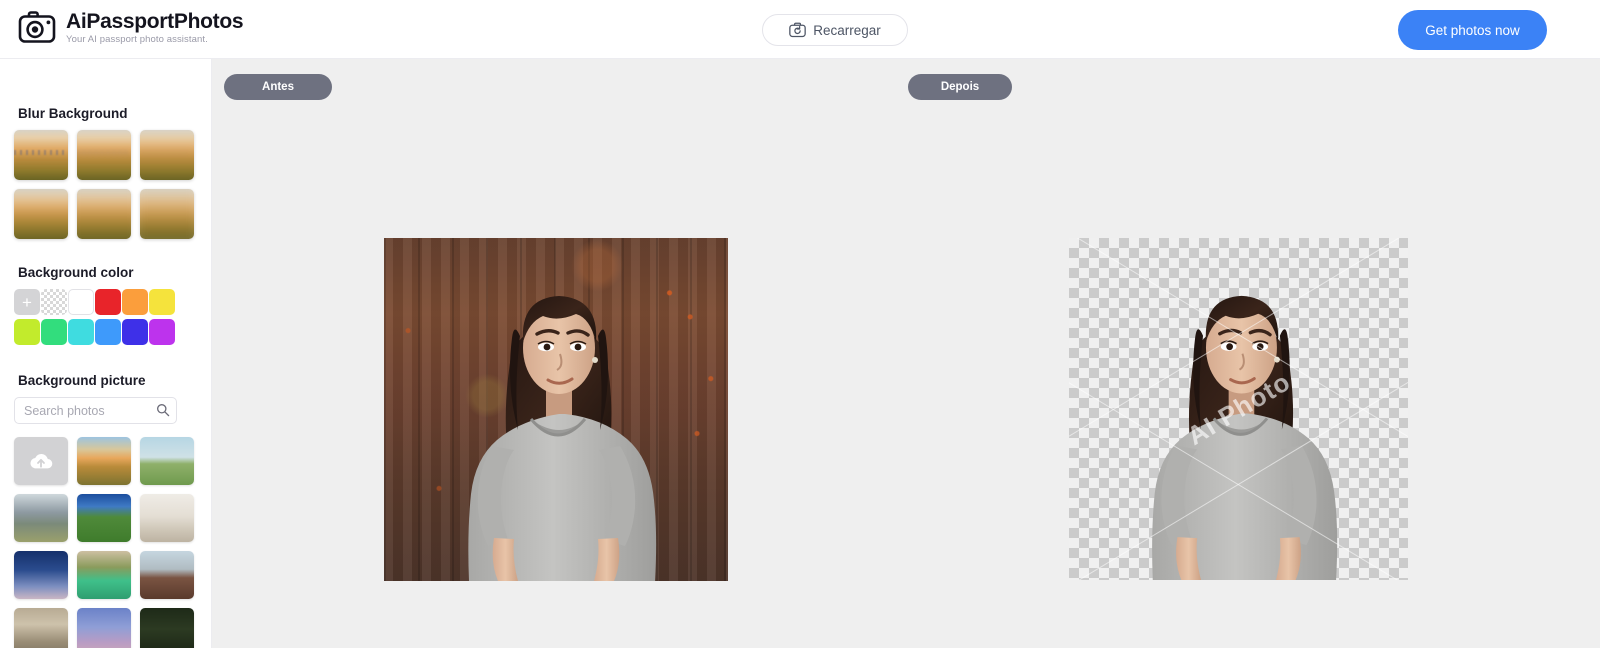 The image size is (1600, 648). Describe the element at coordinates (135, 302) in the screenshot. I see `color-swatch-orange` at that location.